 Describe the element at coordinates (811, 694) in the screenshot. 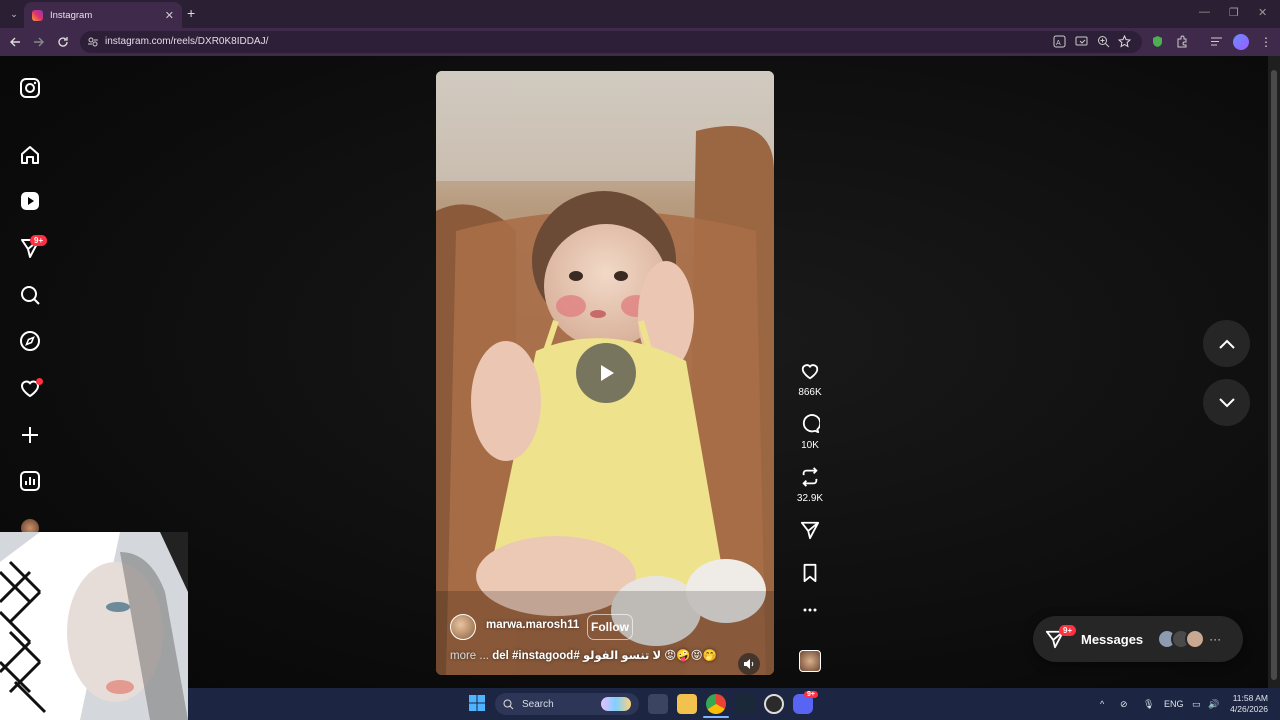

I see `discord-badge: 9+` at that location.